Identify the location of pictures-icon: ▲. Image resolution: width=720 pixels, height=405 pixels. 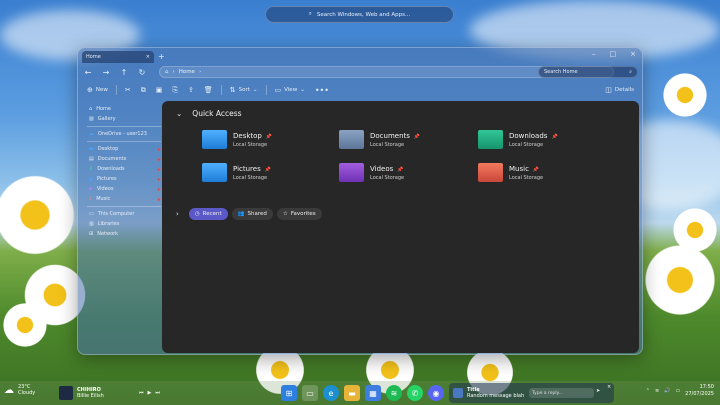
(91, 179).